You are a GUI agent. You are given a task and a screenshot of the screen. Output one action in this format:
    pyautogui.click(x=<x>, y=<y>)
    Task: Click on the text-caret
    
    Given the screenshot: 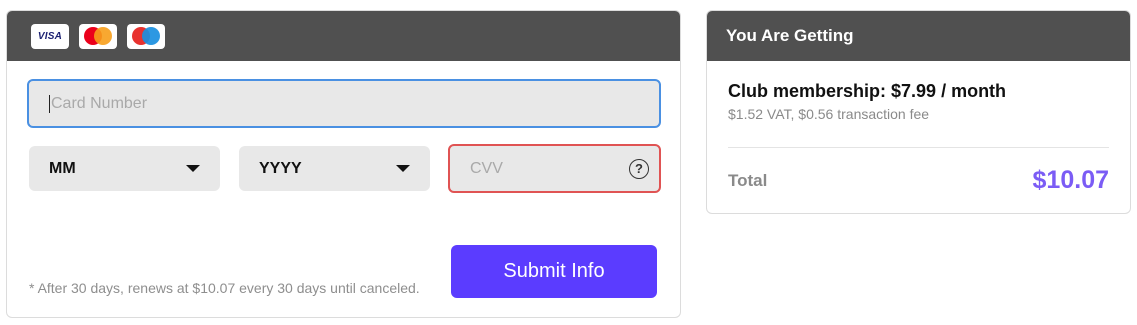 What is the action you would take?
    pyautogui.click(x=49, y=103)
    